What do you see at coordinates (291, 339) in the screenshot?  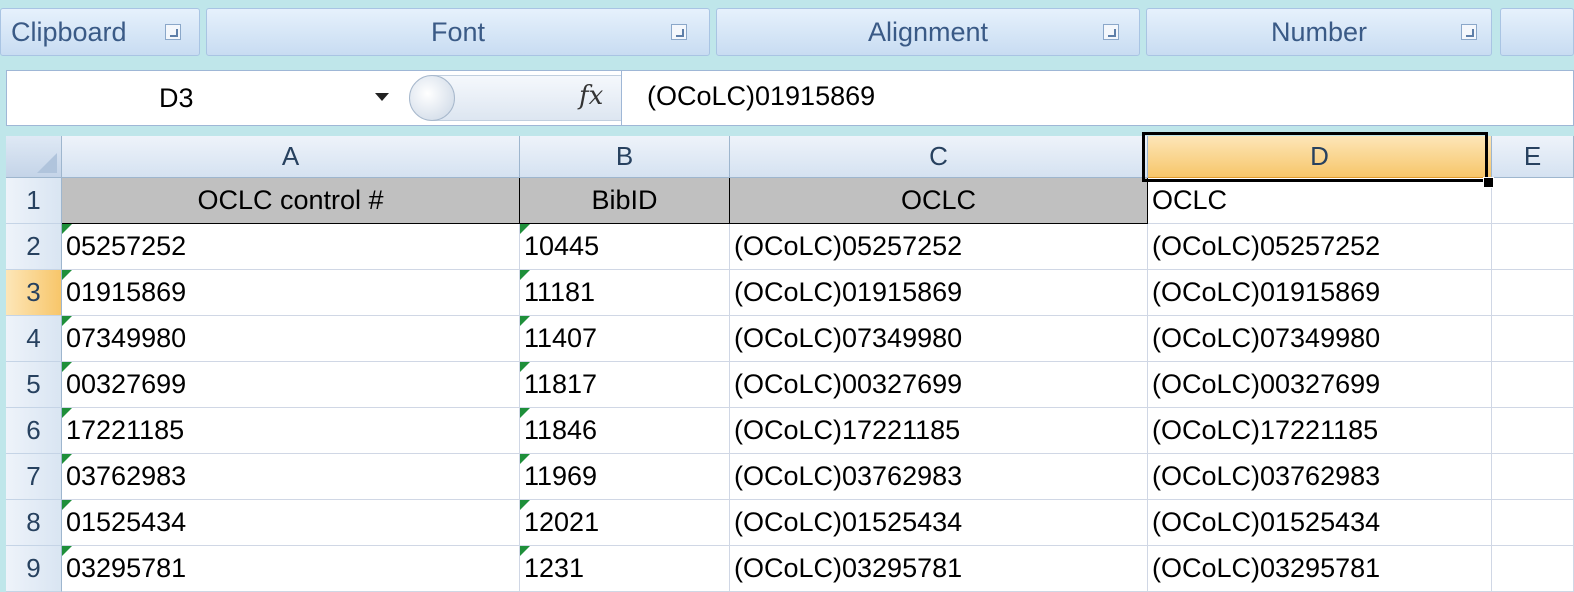 I see `cell-a4: 07349980` at bounding box center [291, 339].